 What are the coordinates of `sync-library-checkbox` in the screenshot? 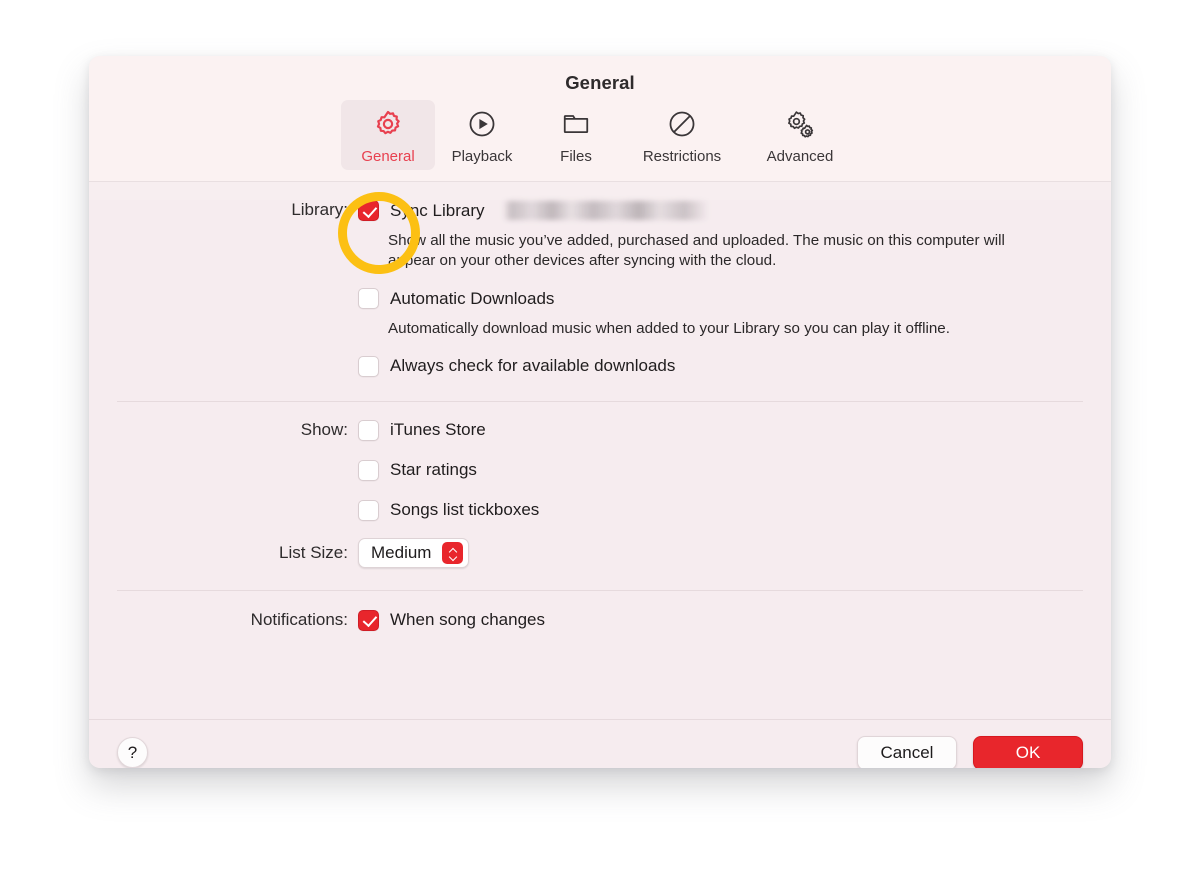 It's located at (368, 210).